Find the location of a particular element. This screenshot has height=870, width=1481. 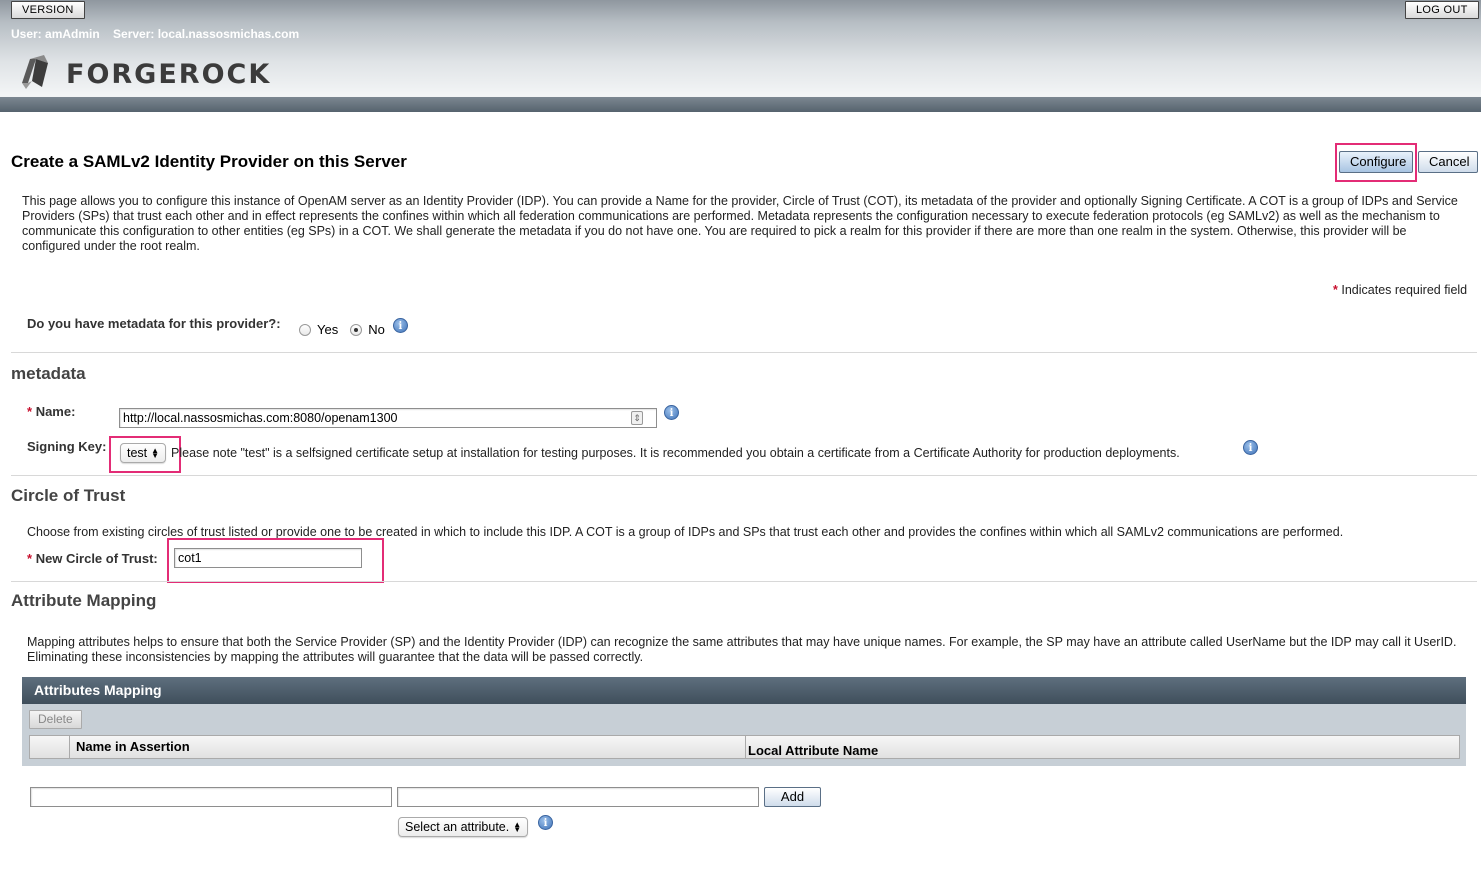

forgerock-logo-icon is located at coordinates (35, 72).